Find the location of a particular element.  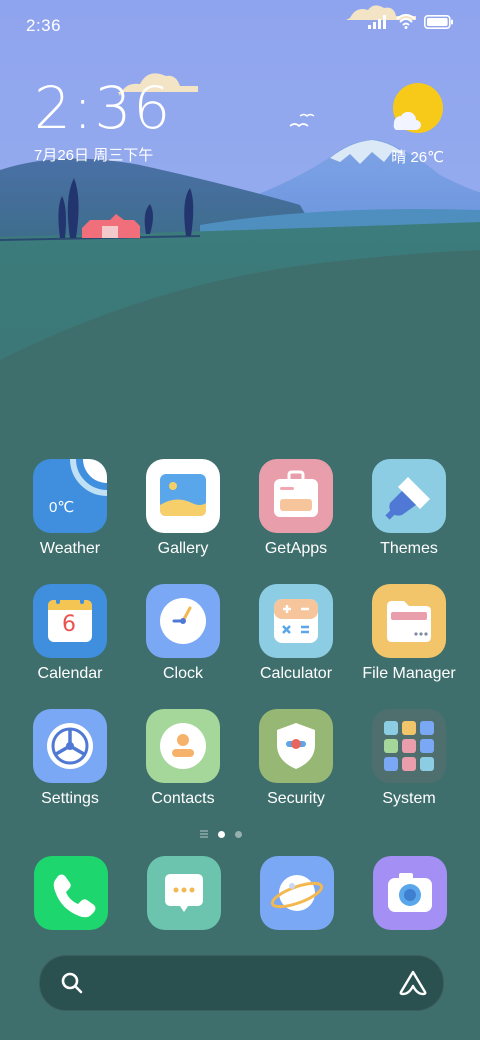

clock-icon is located at coordinates (183, 621).